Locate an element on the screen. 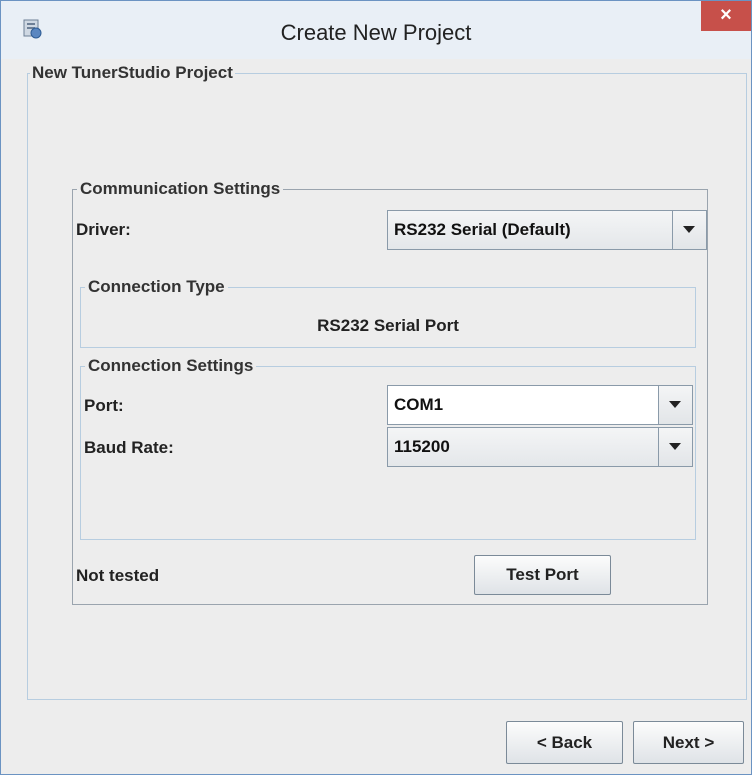  baud-rate-select: 115200 is located at coordinates (540, 447).